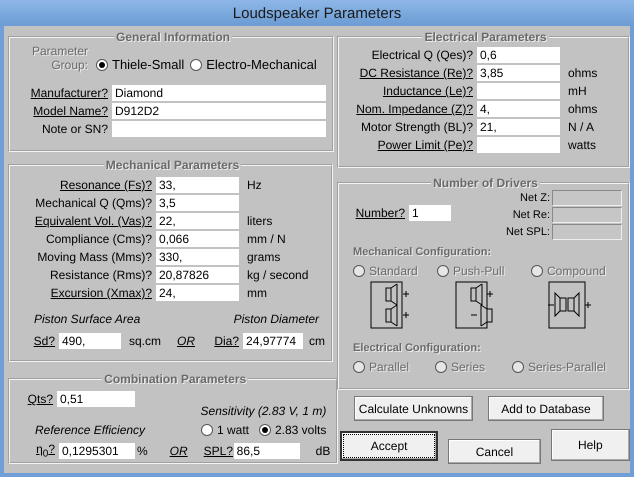  What do you see at coordinates (197, 275) in the screenshot?
I see `text-field: 20,87826` at bounding box center [197, 275].